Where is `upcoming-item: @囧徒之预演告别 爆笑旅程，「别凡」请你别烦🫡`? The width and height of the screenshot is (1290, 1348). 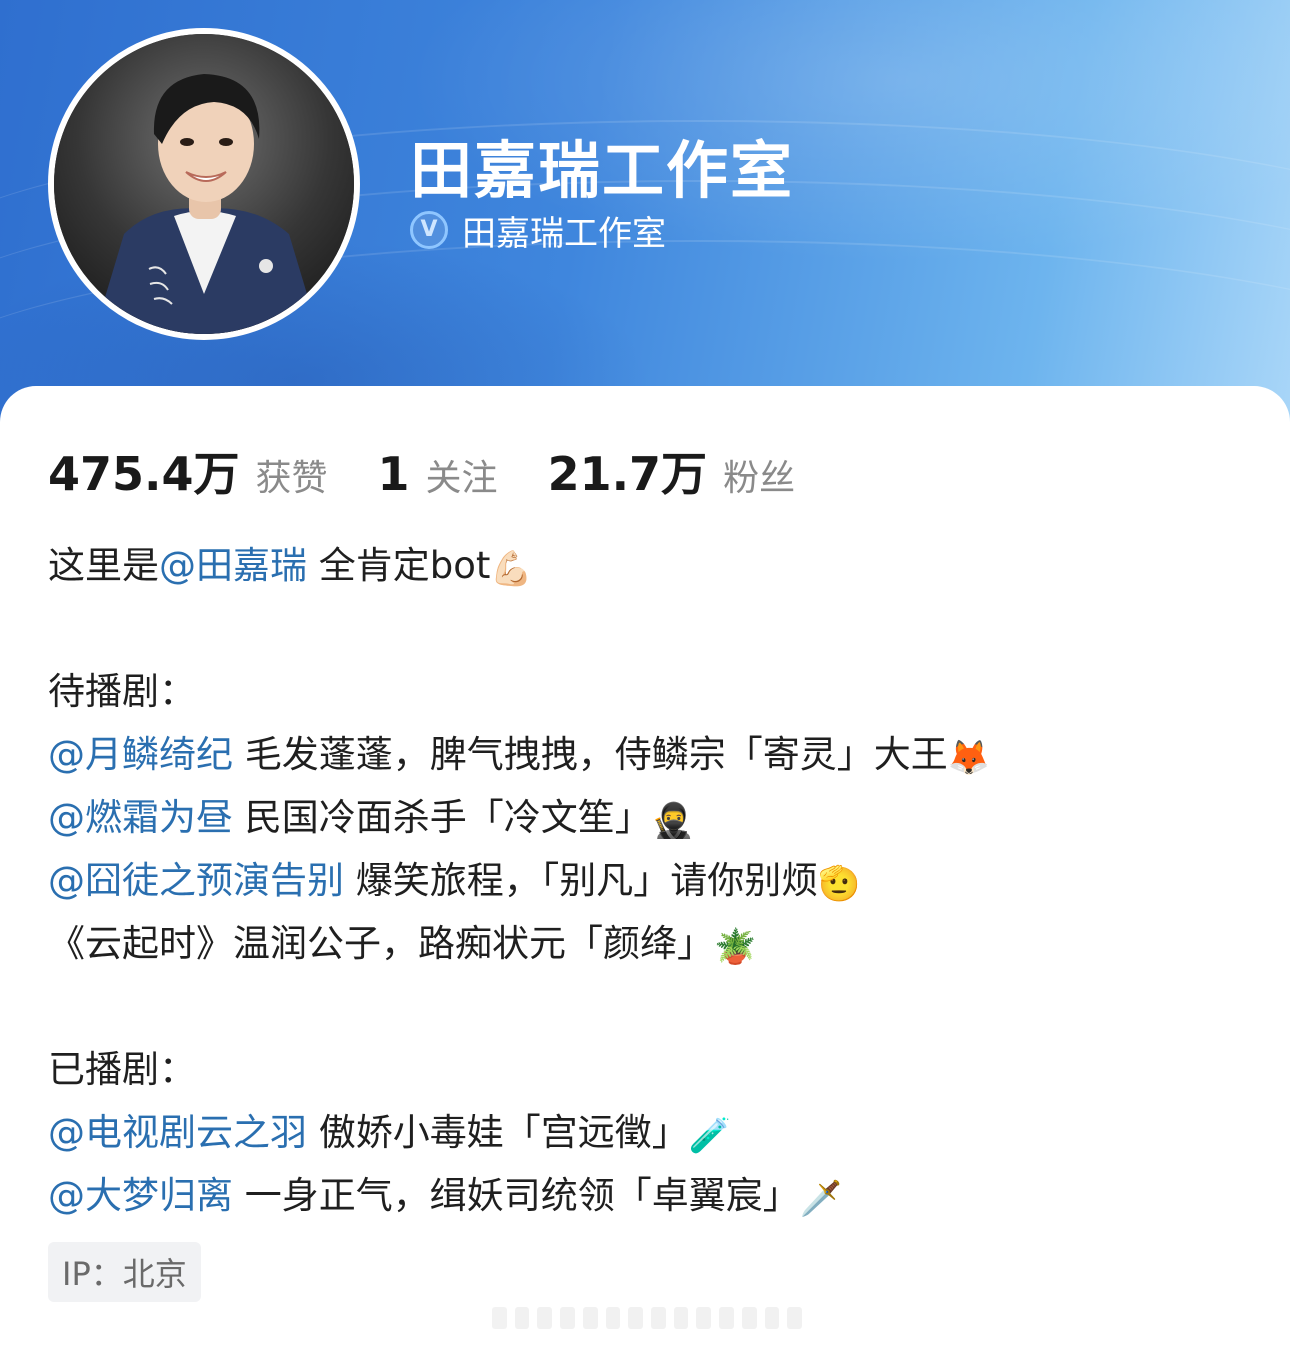
upcoming-item: @囧徒之预演告别 爆笑旅程，「别凡」请你别烦🫡 is located at coordinates (648, 880).